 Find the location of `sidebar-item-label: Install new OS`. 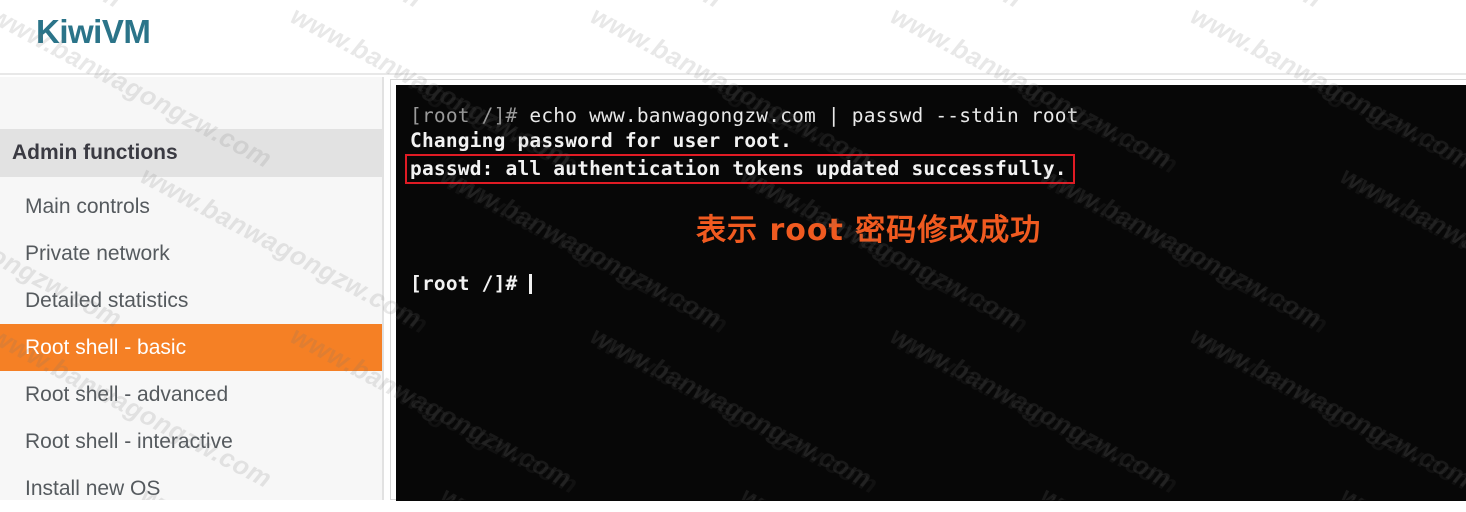

sidebar-item-label: Install new OS is located at coordinates (93, 488).